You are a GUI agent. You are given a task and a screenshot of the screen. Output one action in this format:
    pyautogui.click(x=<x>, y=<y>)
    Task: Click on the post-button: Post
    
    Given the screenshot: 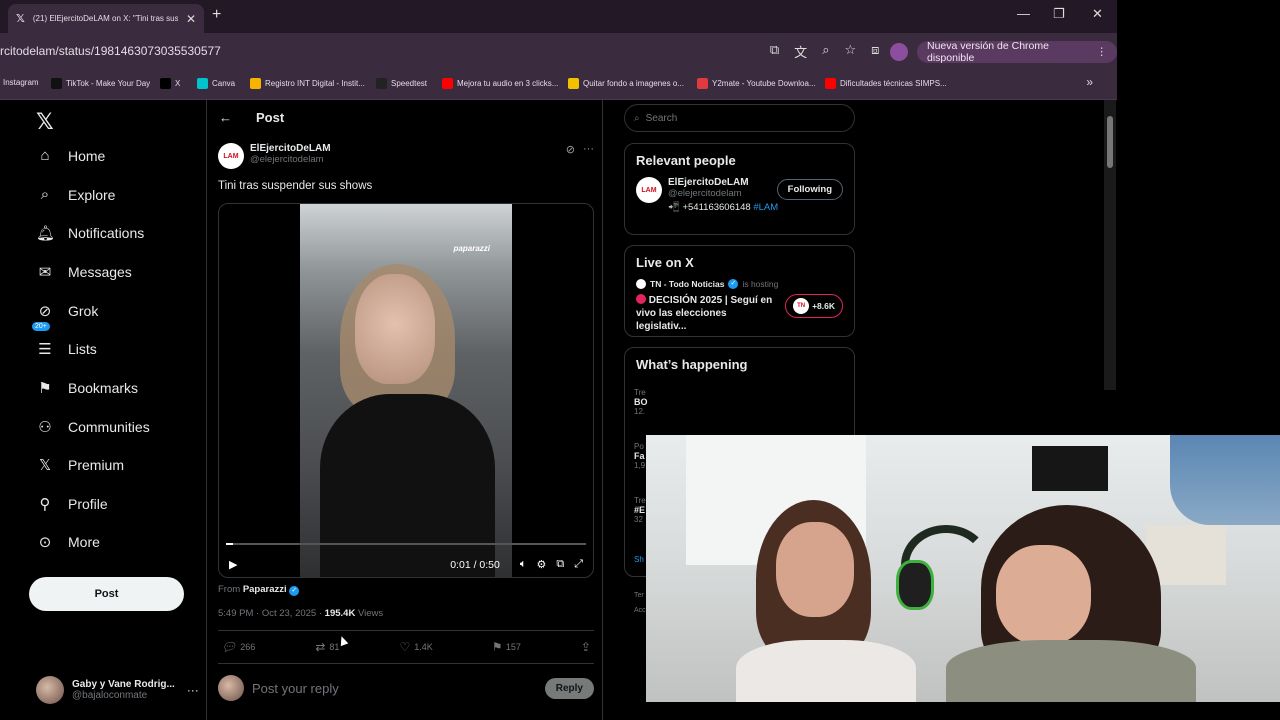 What is the action you would take?
    pyautogui.click(x=106, y=594)
    